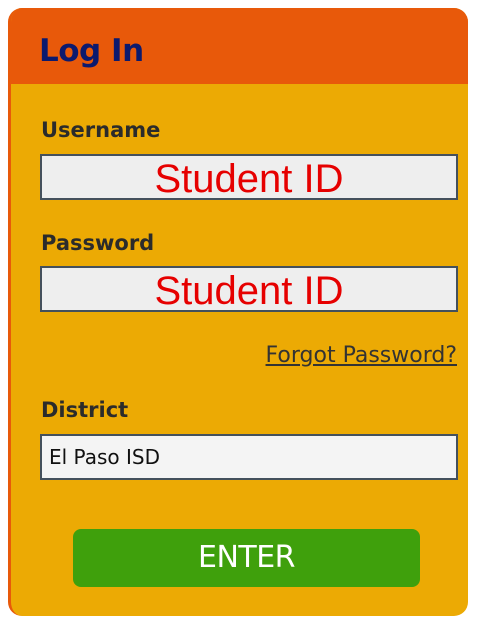  I want to click on login-title: Log In, so click(91, 51).